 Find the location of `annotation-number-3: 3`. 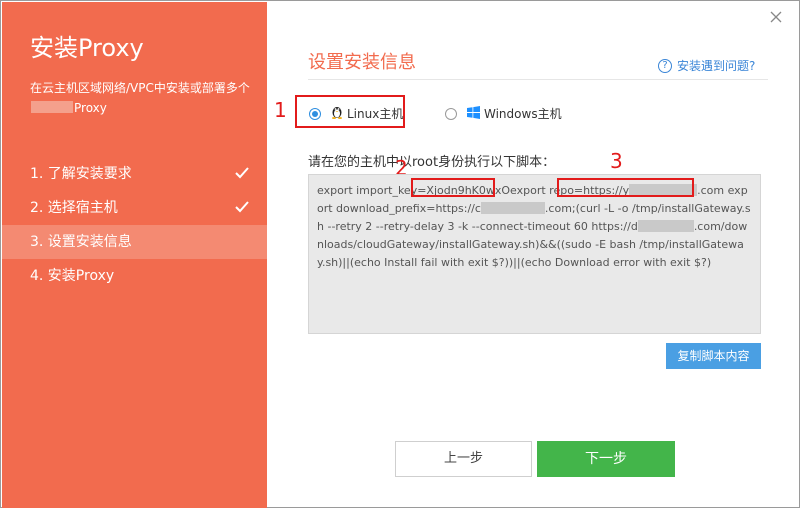

annotation-number-3: 3 is located at coordinates (616, 161).